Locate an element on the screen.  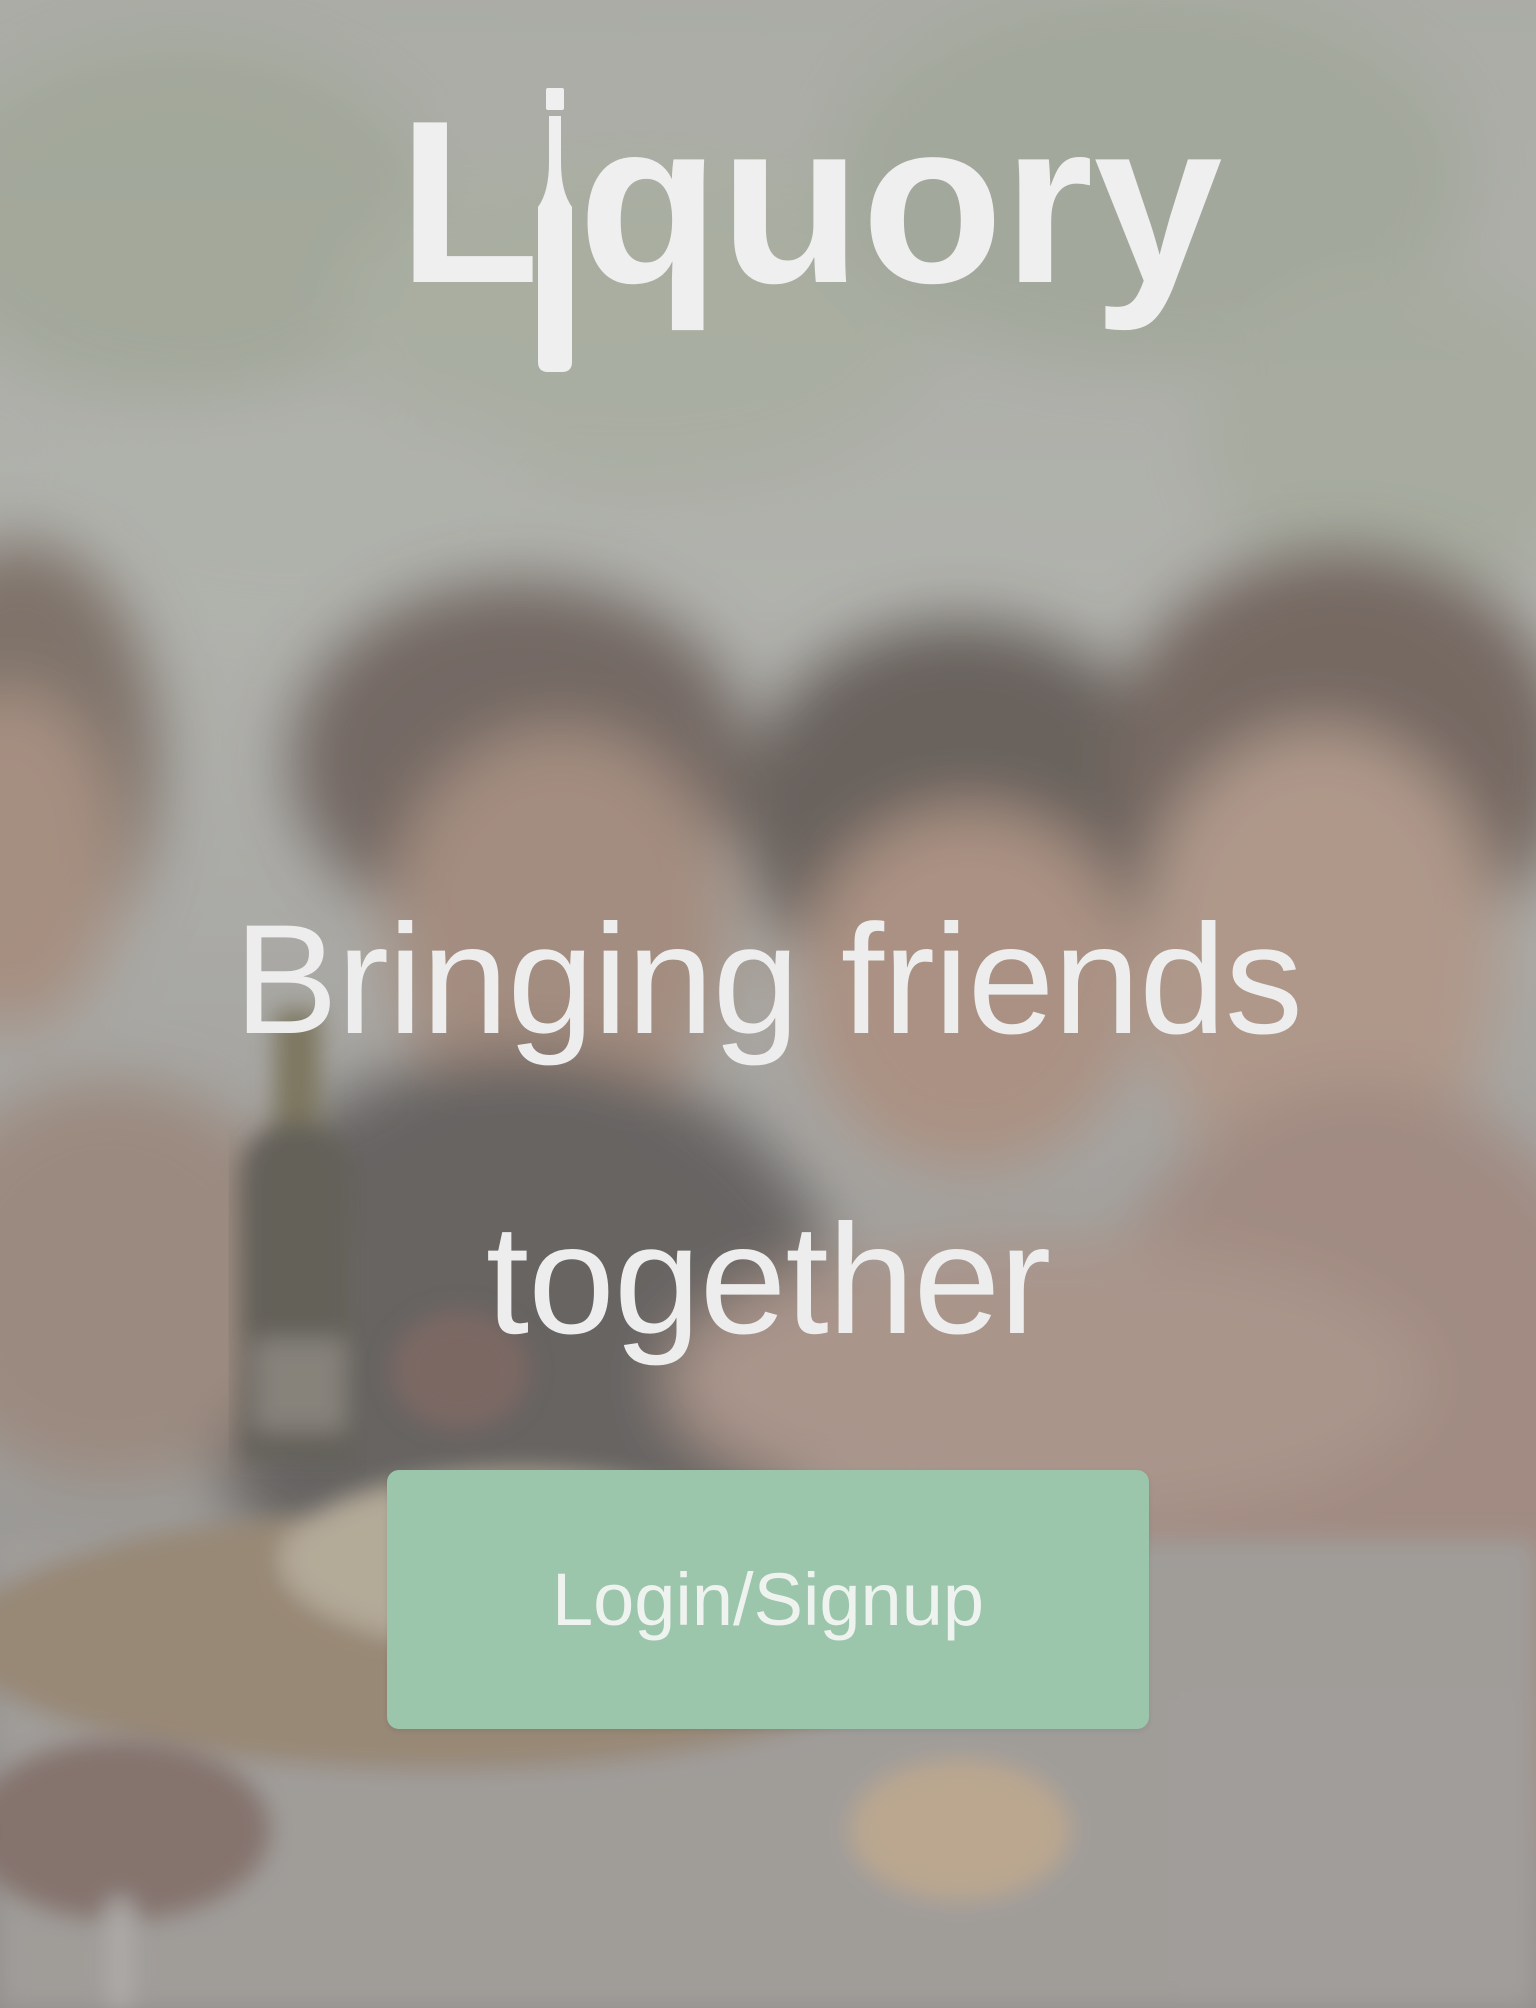
tagline-line-1: Bringing friends is located at coordinates (768, 980).